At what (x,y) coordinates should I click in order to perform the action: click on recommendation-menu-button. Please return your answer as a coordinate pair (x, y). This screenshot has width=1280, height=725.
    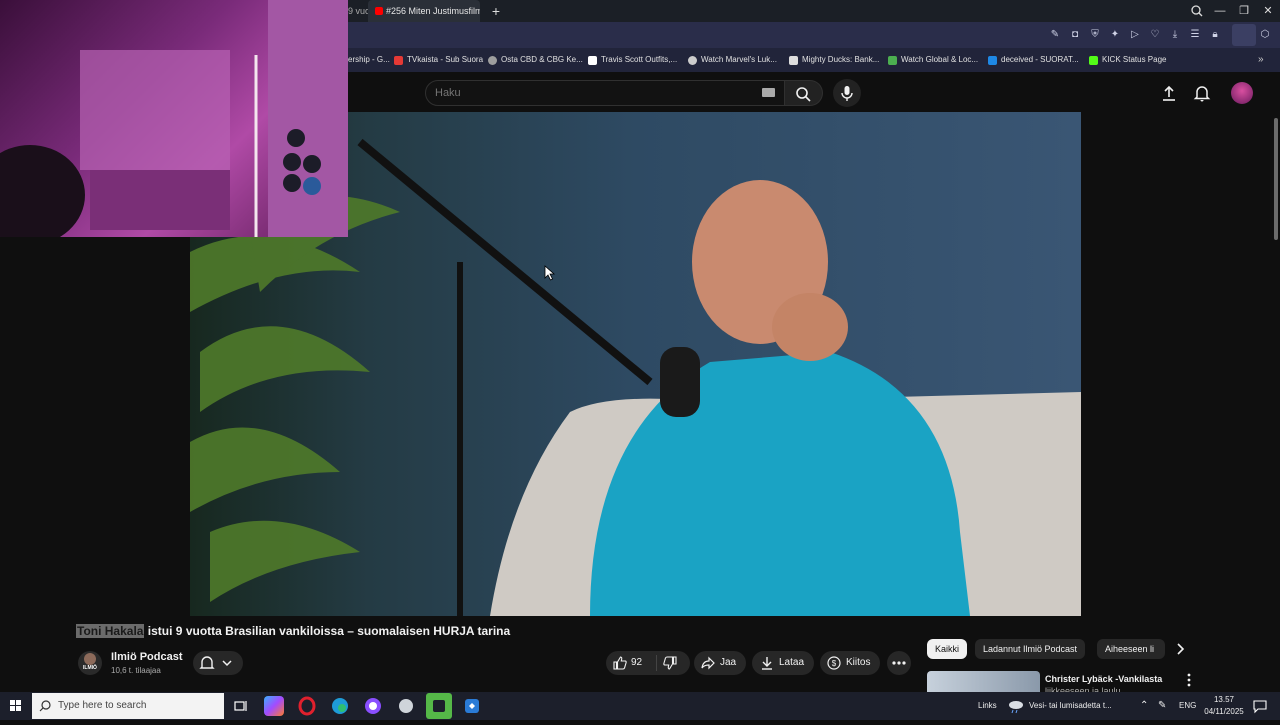
    Looking at the image, I should click on (1189, 680).